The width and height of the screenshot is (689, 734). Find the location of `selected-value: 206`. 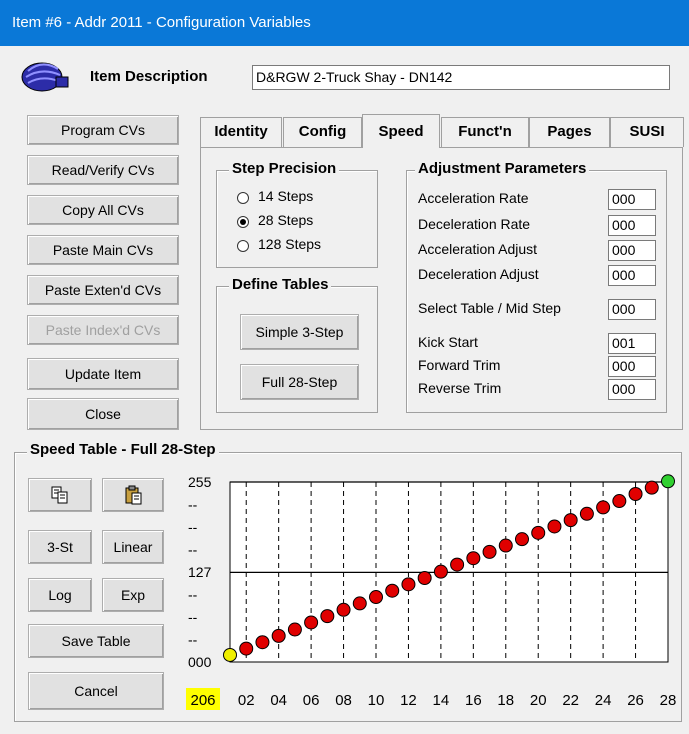

selected-value: 206 is located at coordinates (202, 700).